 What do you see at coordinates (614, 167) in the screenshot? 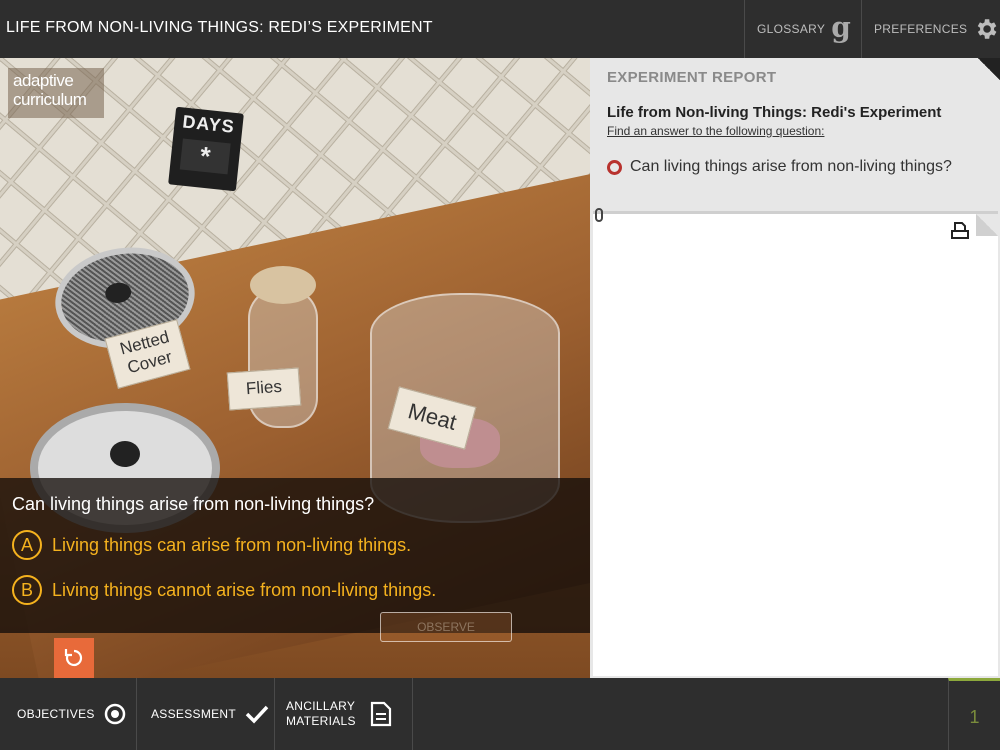
I see `radio-ring-icon` at bounding box center [614, 167].